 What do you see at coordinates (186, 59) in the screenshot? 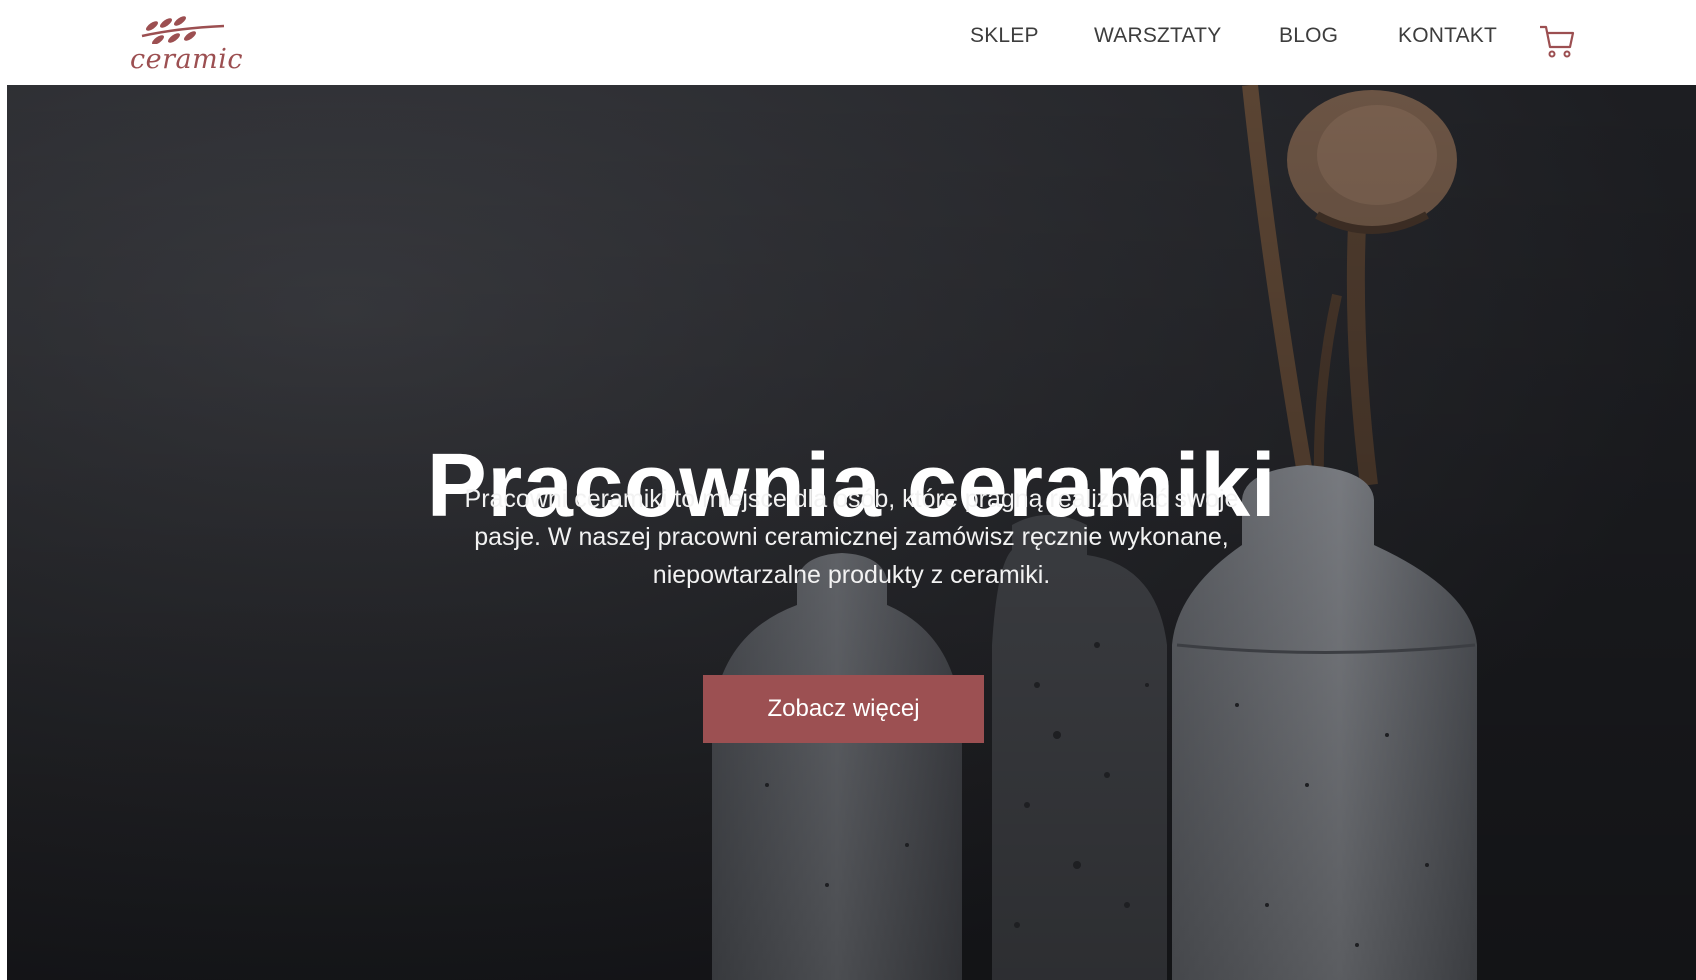
I see `logo-text: ceramic` at bounding box center [186, 59].